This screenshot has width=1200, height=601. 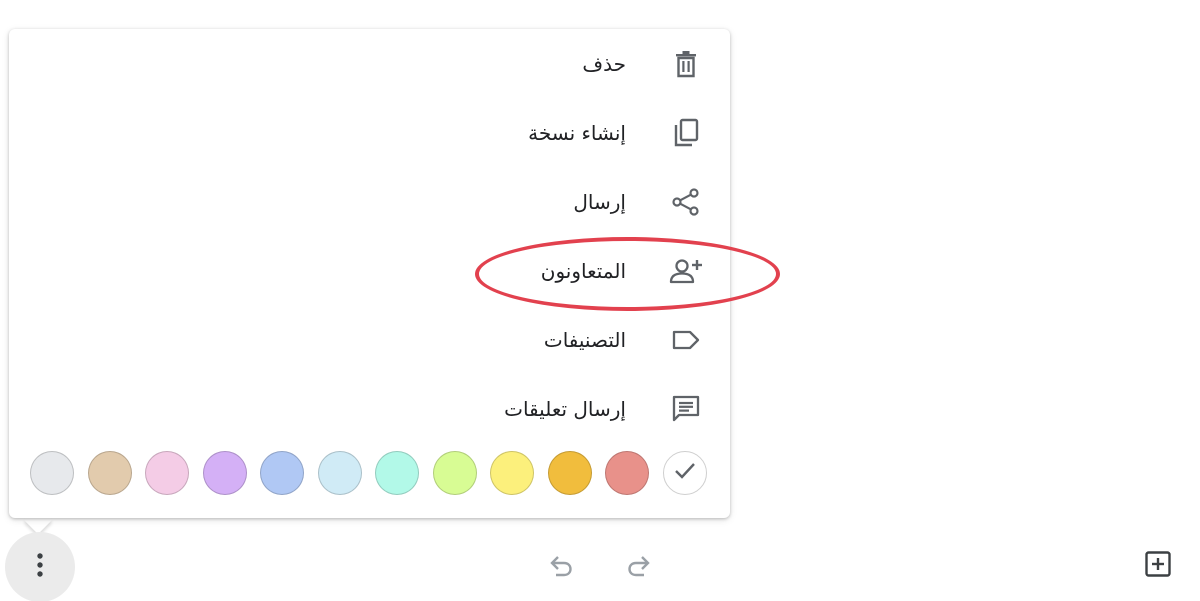 What do you see at coordinates (686, 64) in the screenshot?
I see `trash-icon` at bounding box center [686, 64].